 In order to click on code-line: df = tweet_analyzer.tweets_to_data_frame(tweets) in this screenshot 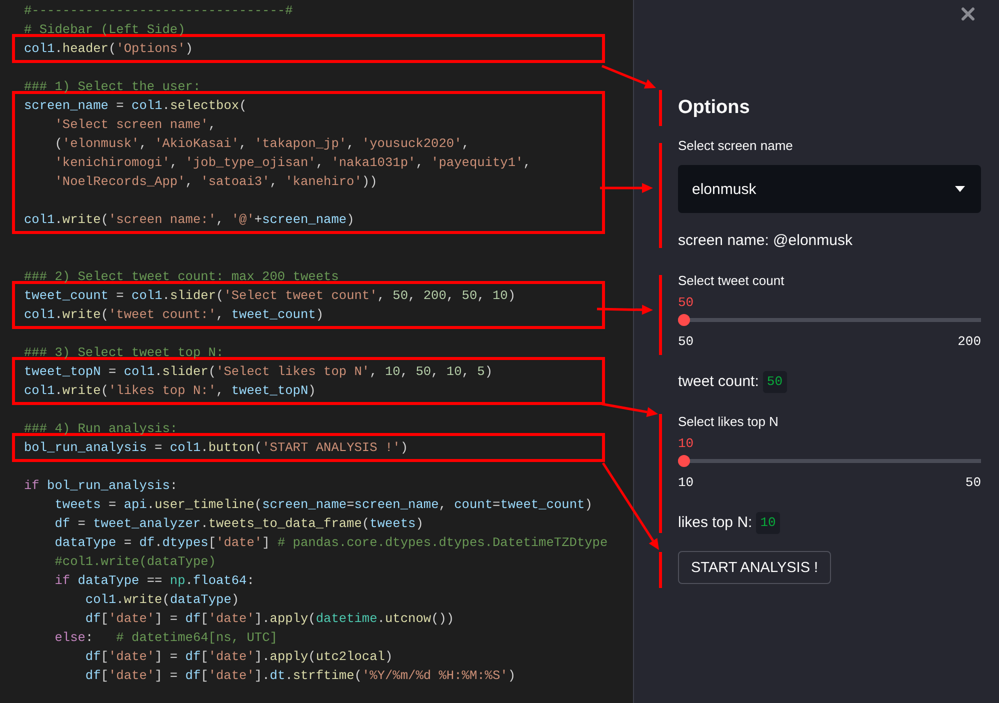, I will do `click(239, 524)`.